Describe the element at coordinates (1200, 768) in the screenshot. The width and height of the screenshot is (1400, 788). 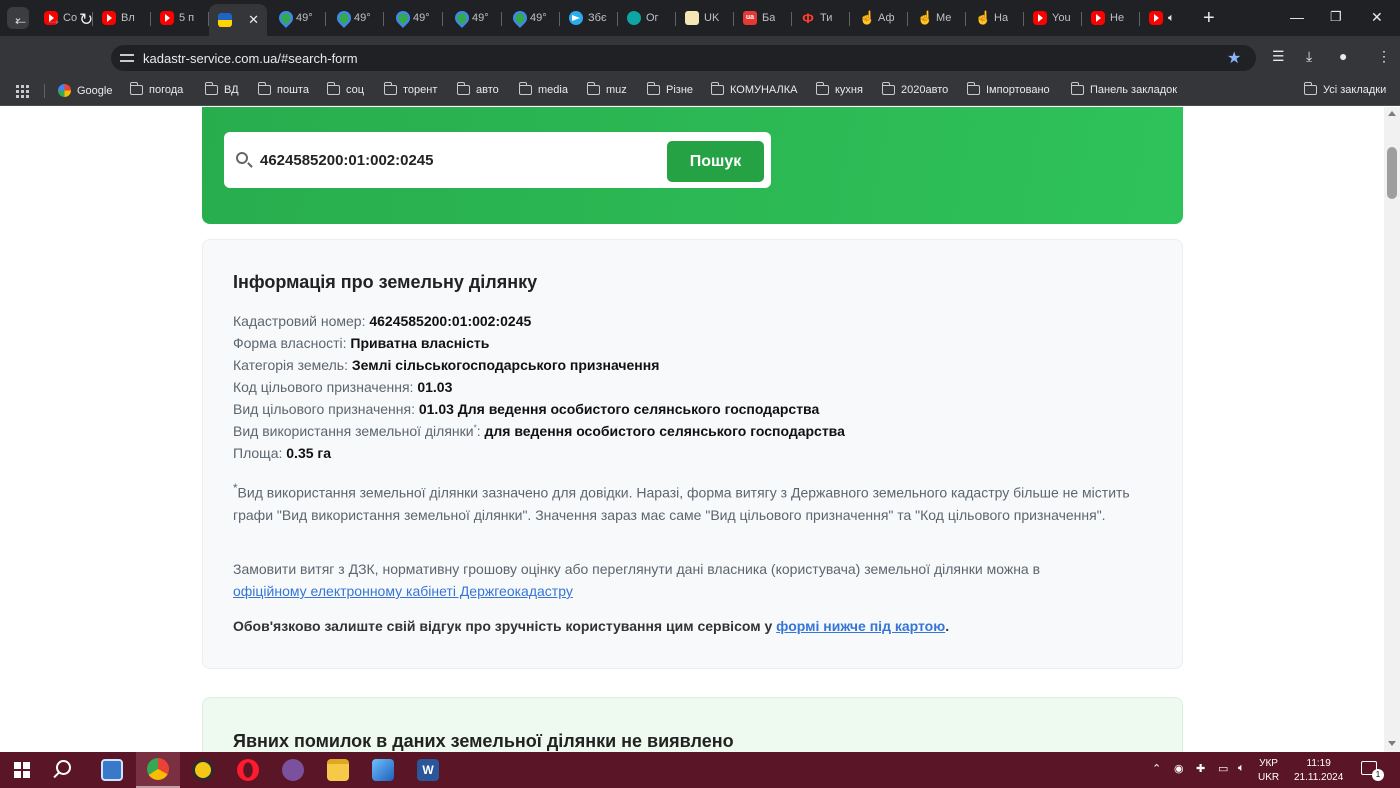
I see `tray-security-icon: ✚` at that location.